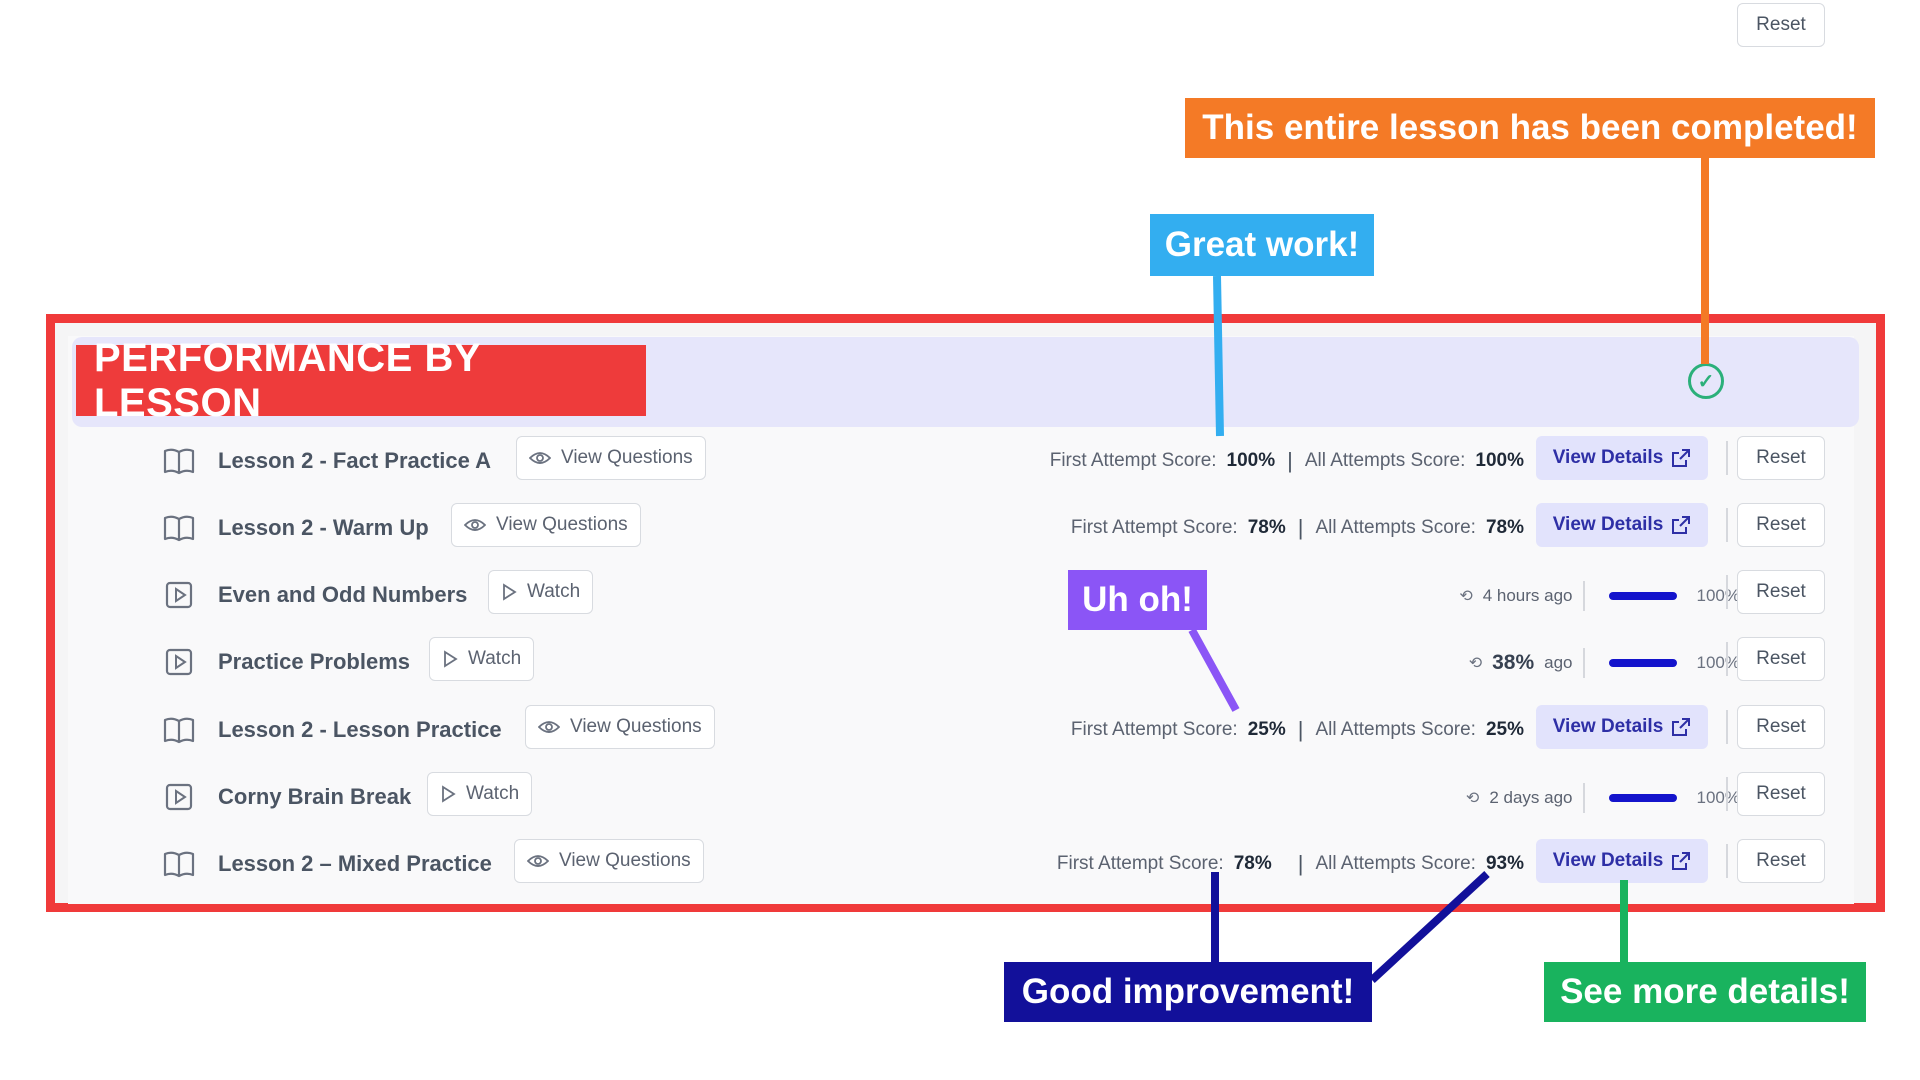 The height and width of the screenshot is (1080, 1920). Describe the element at coordinates (1705, 992) in the screenshot. I see `callout-see-details: See more details!` at that location.